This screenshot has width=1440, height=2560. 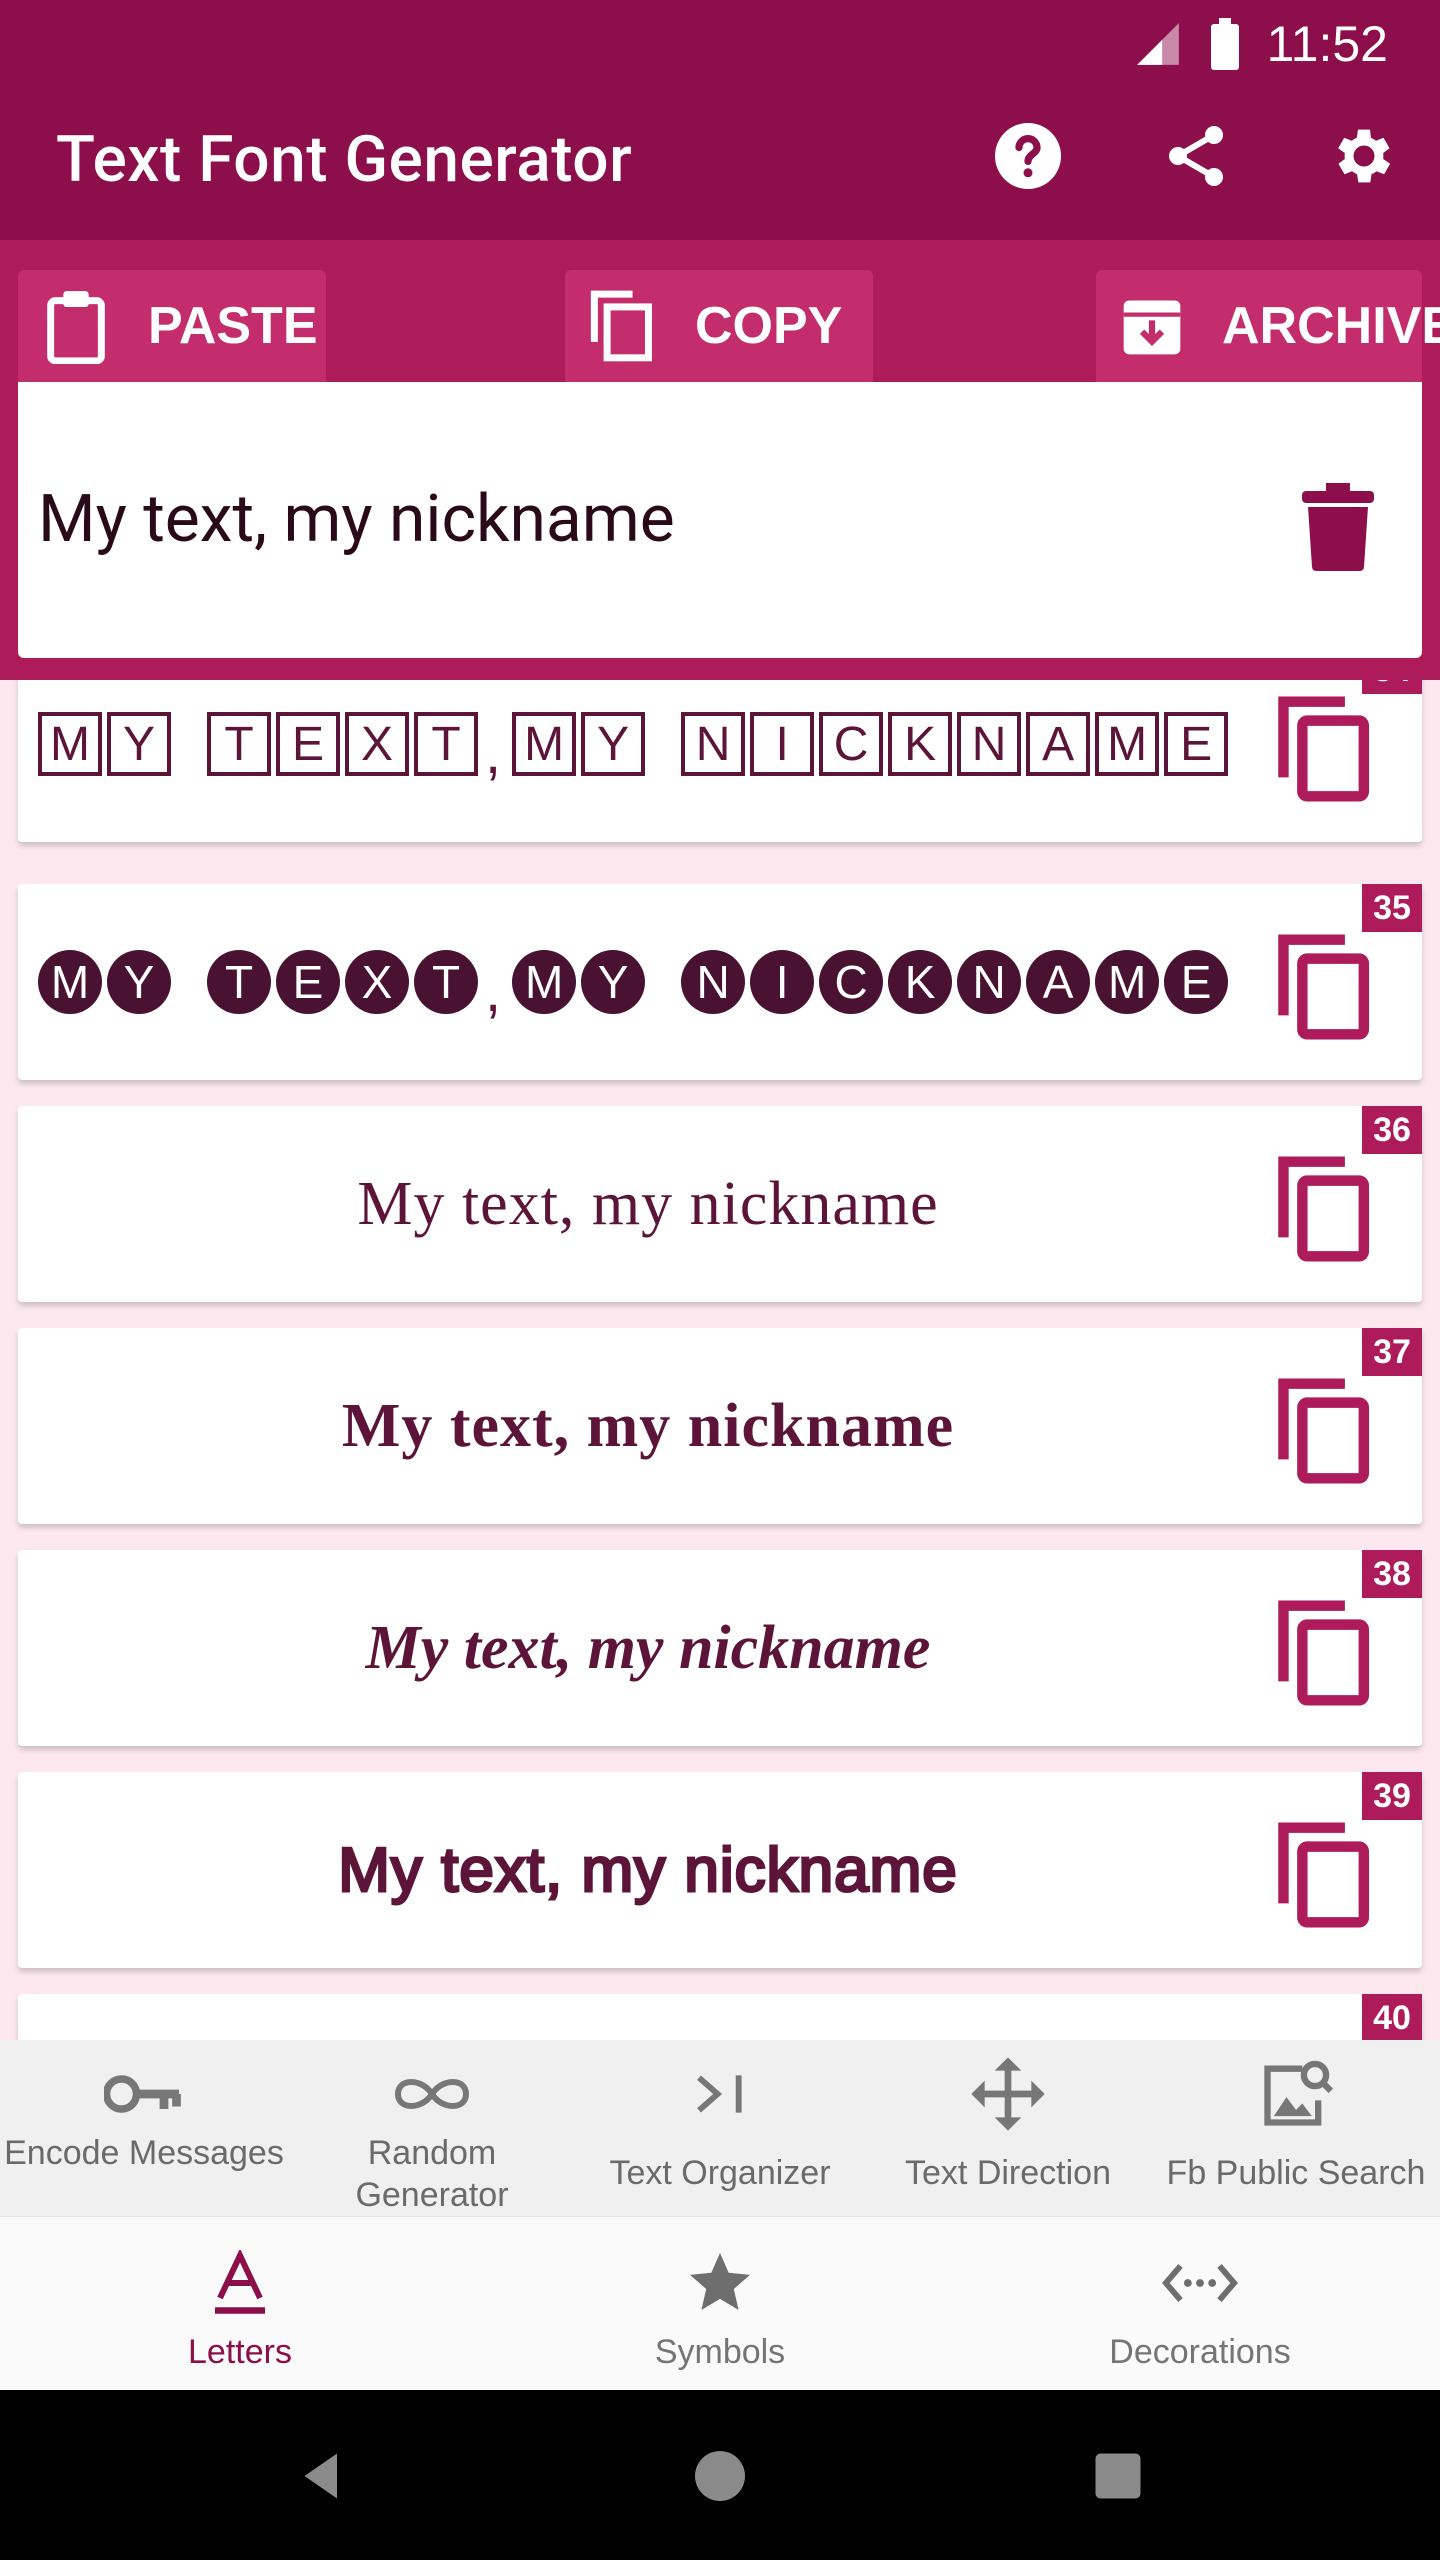 I want to click on text-input: My text, my nickname, so click(x=356, y=520).